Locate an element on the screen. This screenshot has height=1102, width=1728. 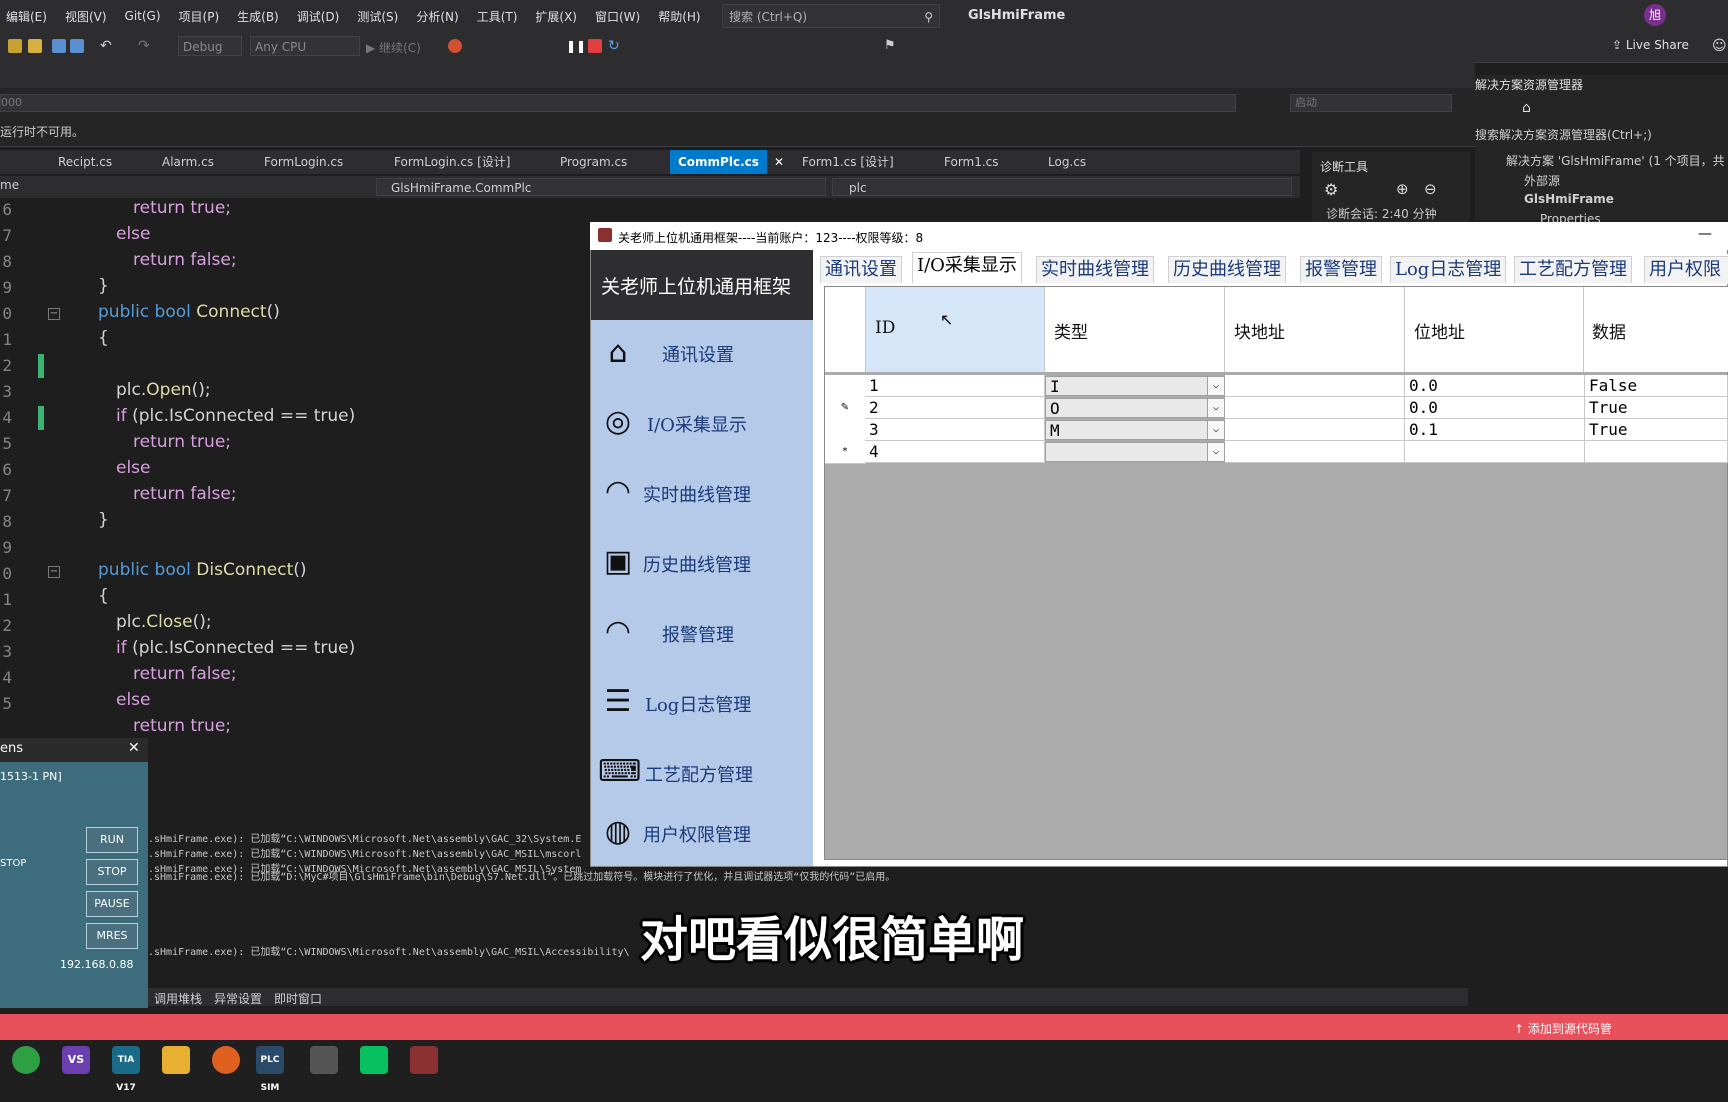
cell-id: 3 is located at coordinates (955, 430).